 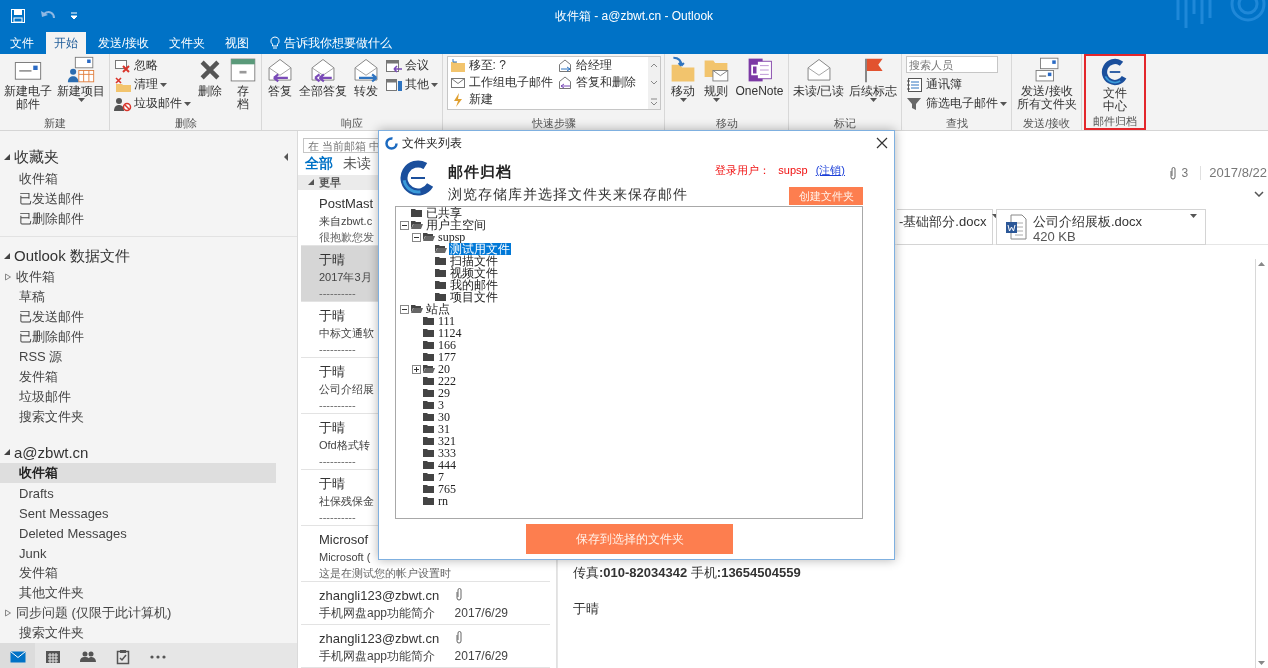 I want to click on folder-item: 其他文件夹, so click(x=138, y=593).